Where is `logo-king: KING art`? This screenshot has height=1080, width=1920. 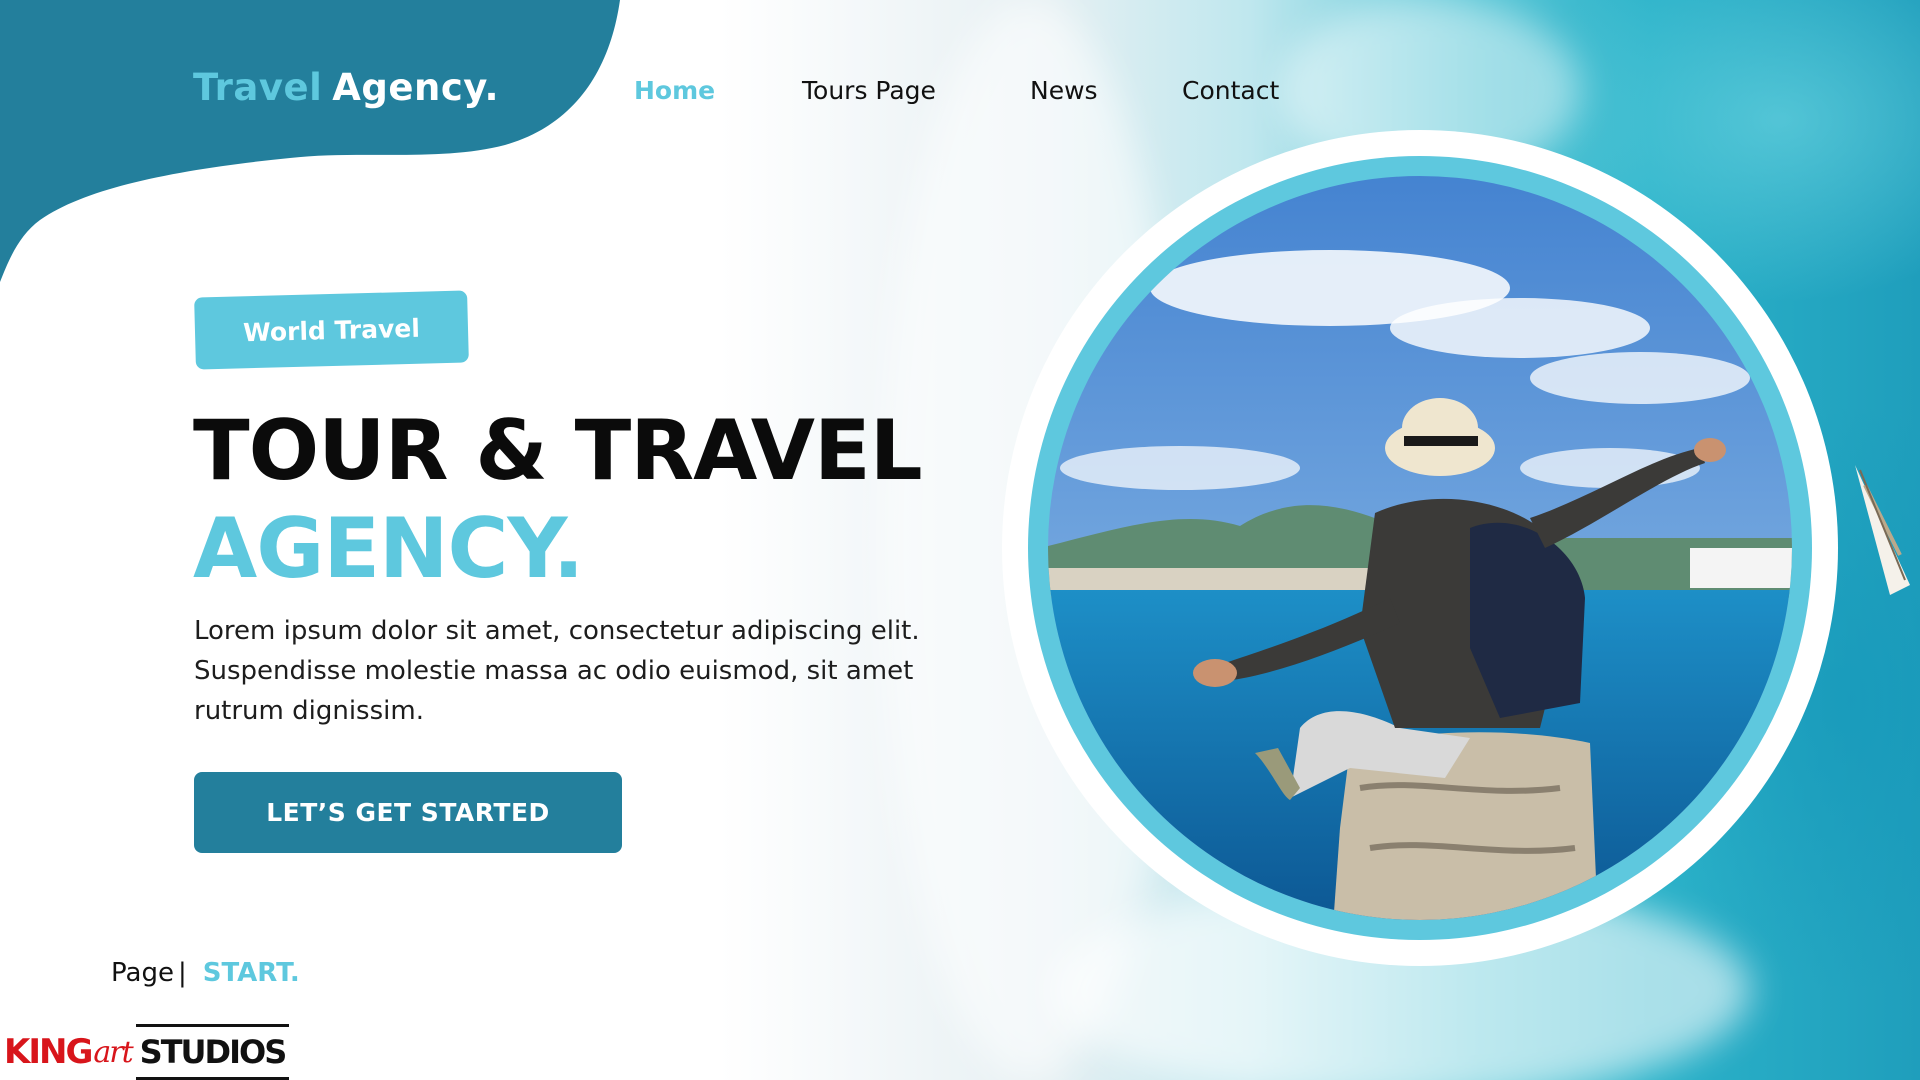
logo-king: KING art is located at coordinates (68, 1052).